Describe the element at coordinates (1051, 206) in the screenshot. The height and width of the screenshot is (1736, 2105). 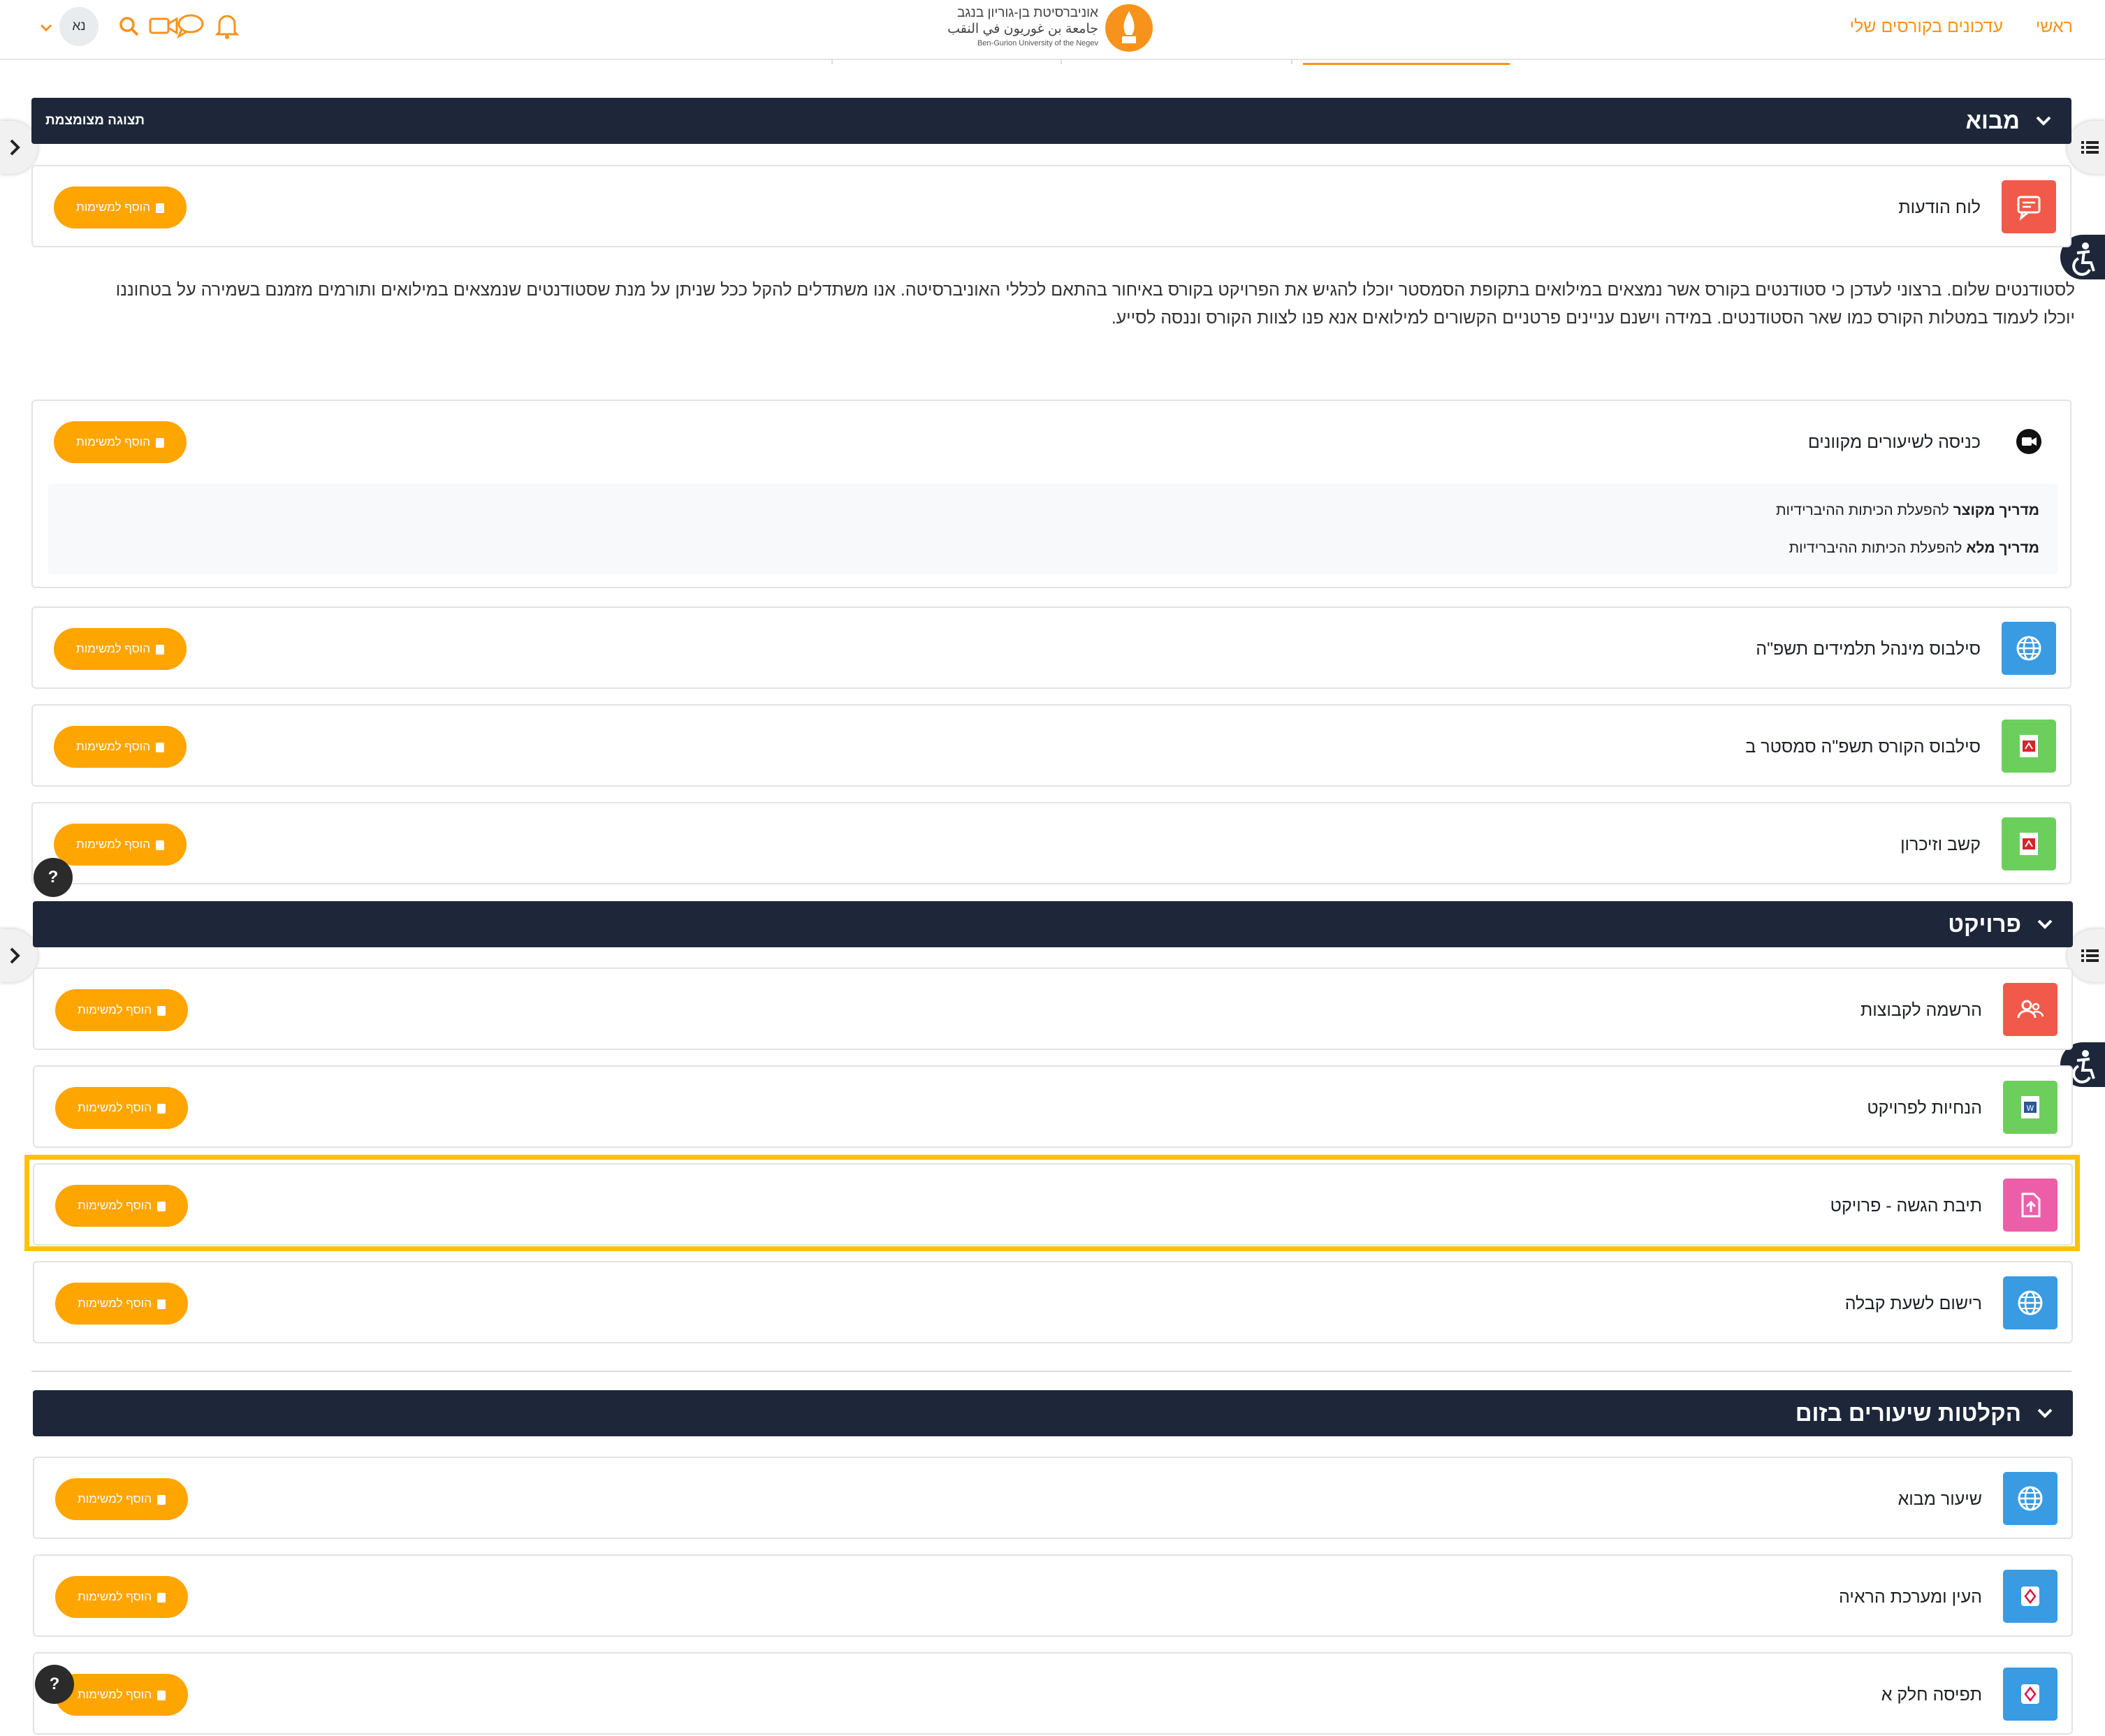
I see `activity-card: לוח הודעות הוסף למשימות` at that location.